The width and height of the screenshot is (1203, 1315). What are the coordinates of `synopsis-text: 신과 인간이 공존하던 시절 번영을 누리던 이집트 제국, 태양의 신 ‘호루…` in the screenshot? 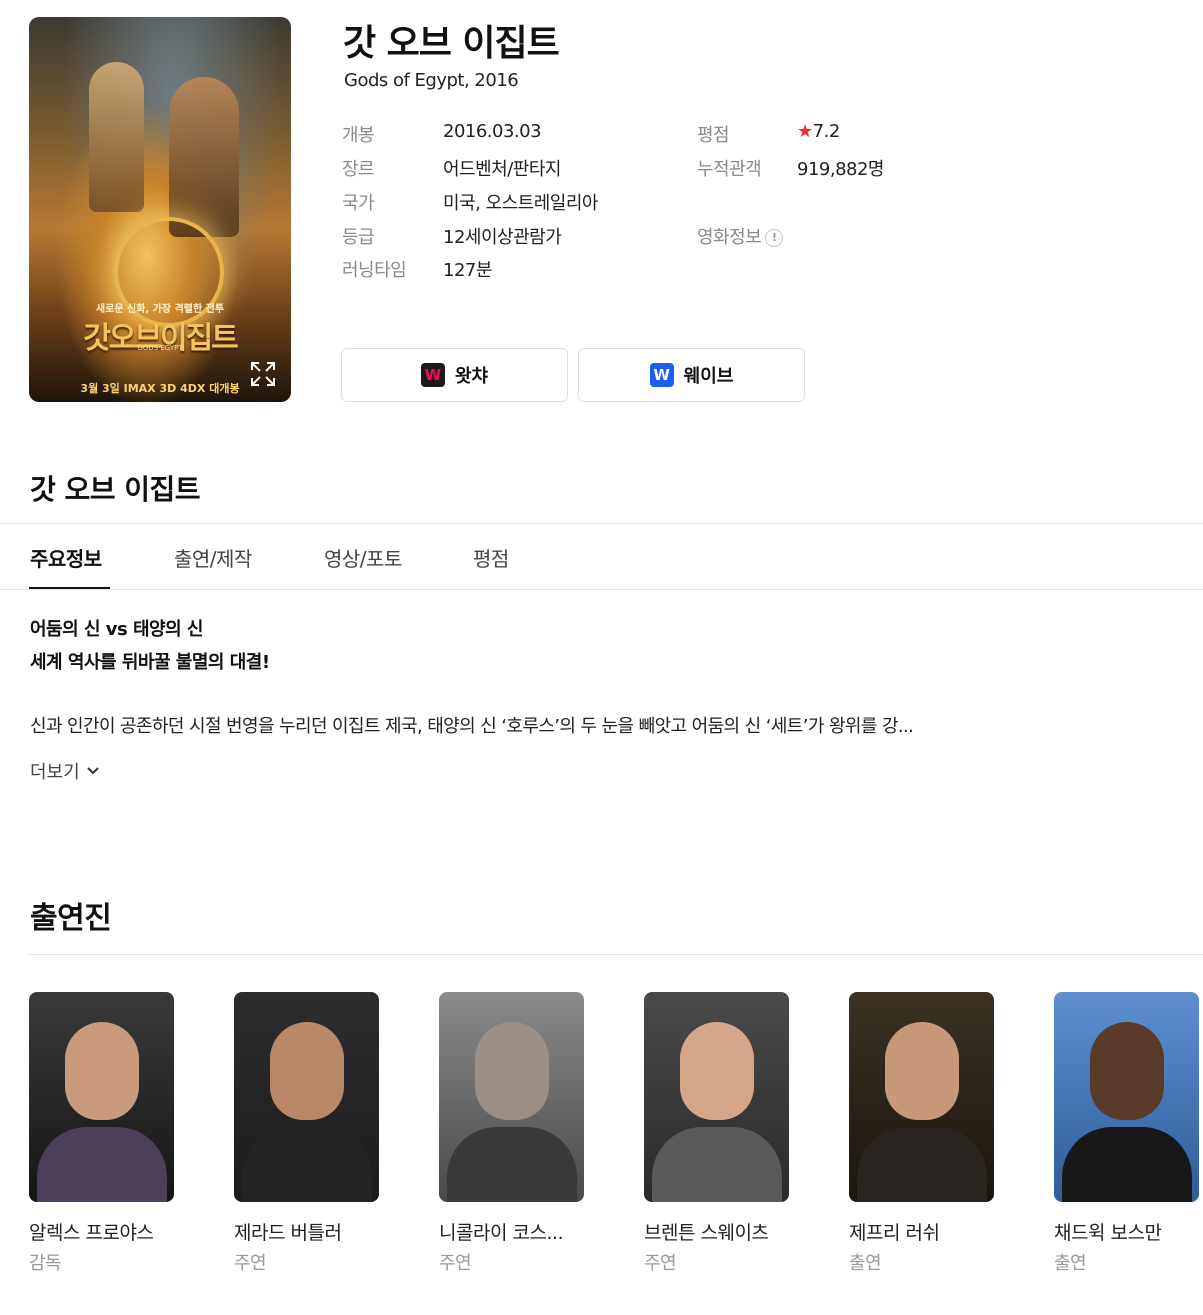 It's located at (472, 726).